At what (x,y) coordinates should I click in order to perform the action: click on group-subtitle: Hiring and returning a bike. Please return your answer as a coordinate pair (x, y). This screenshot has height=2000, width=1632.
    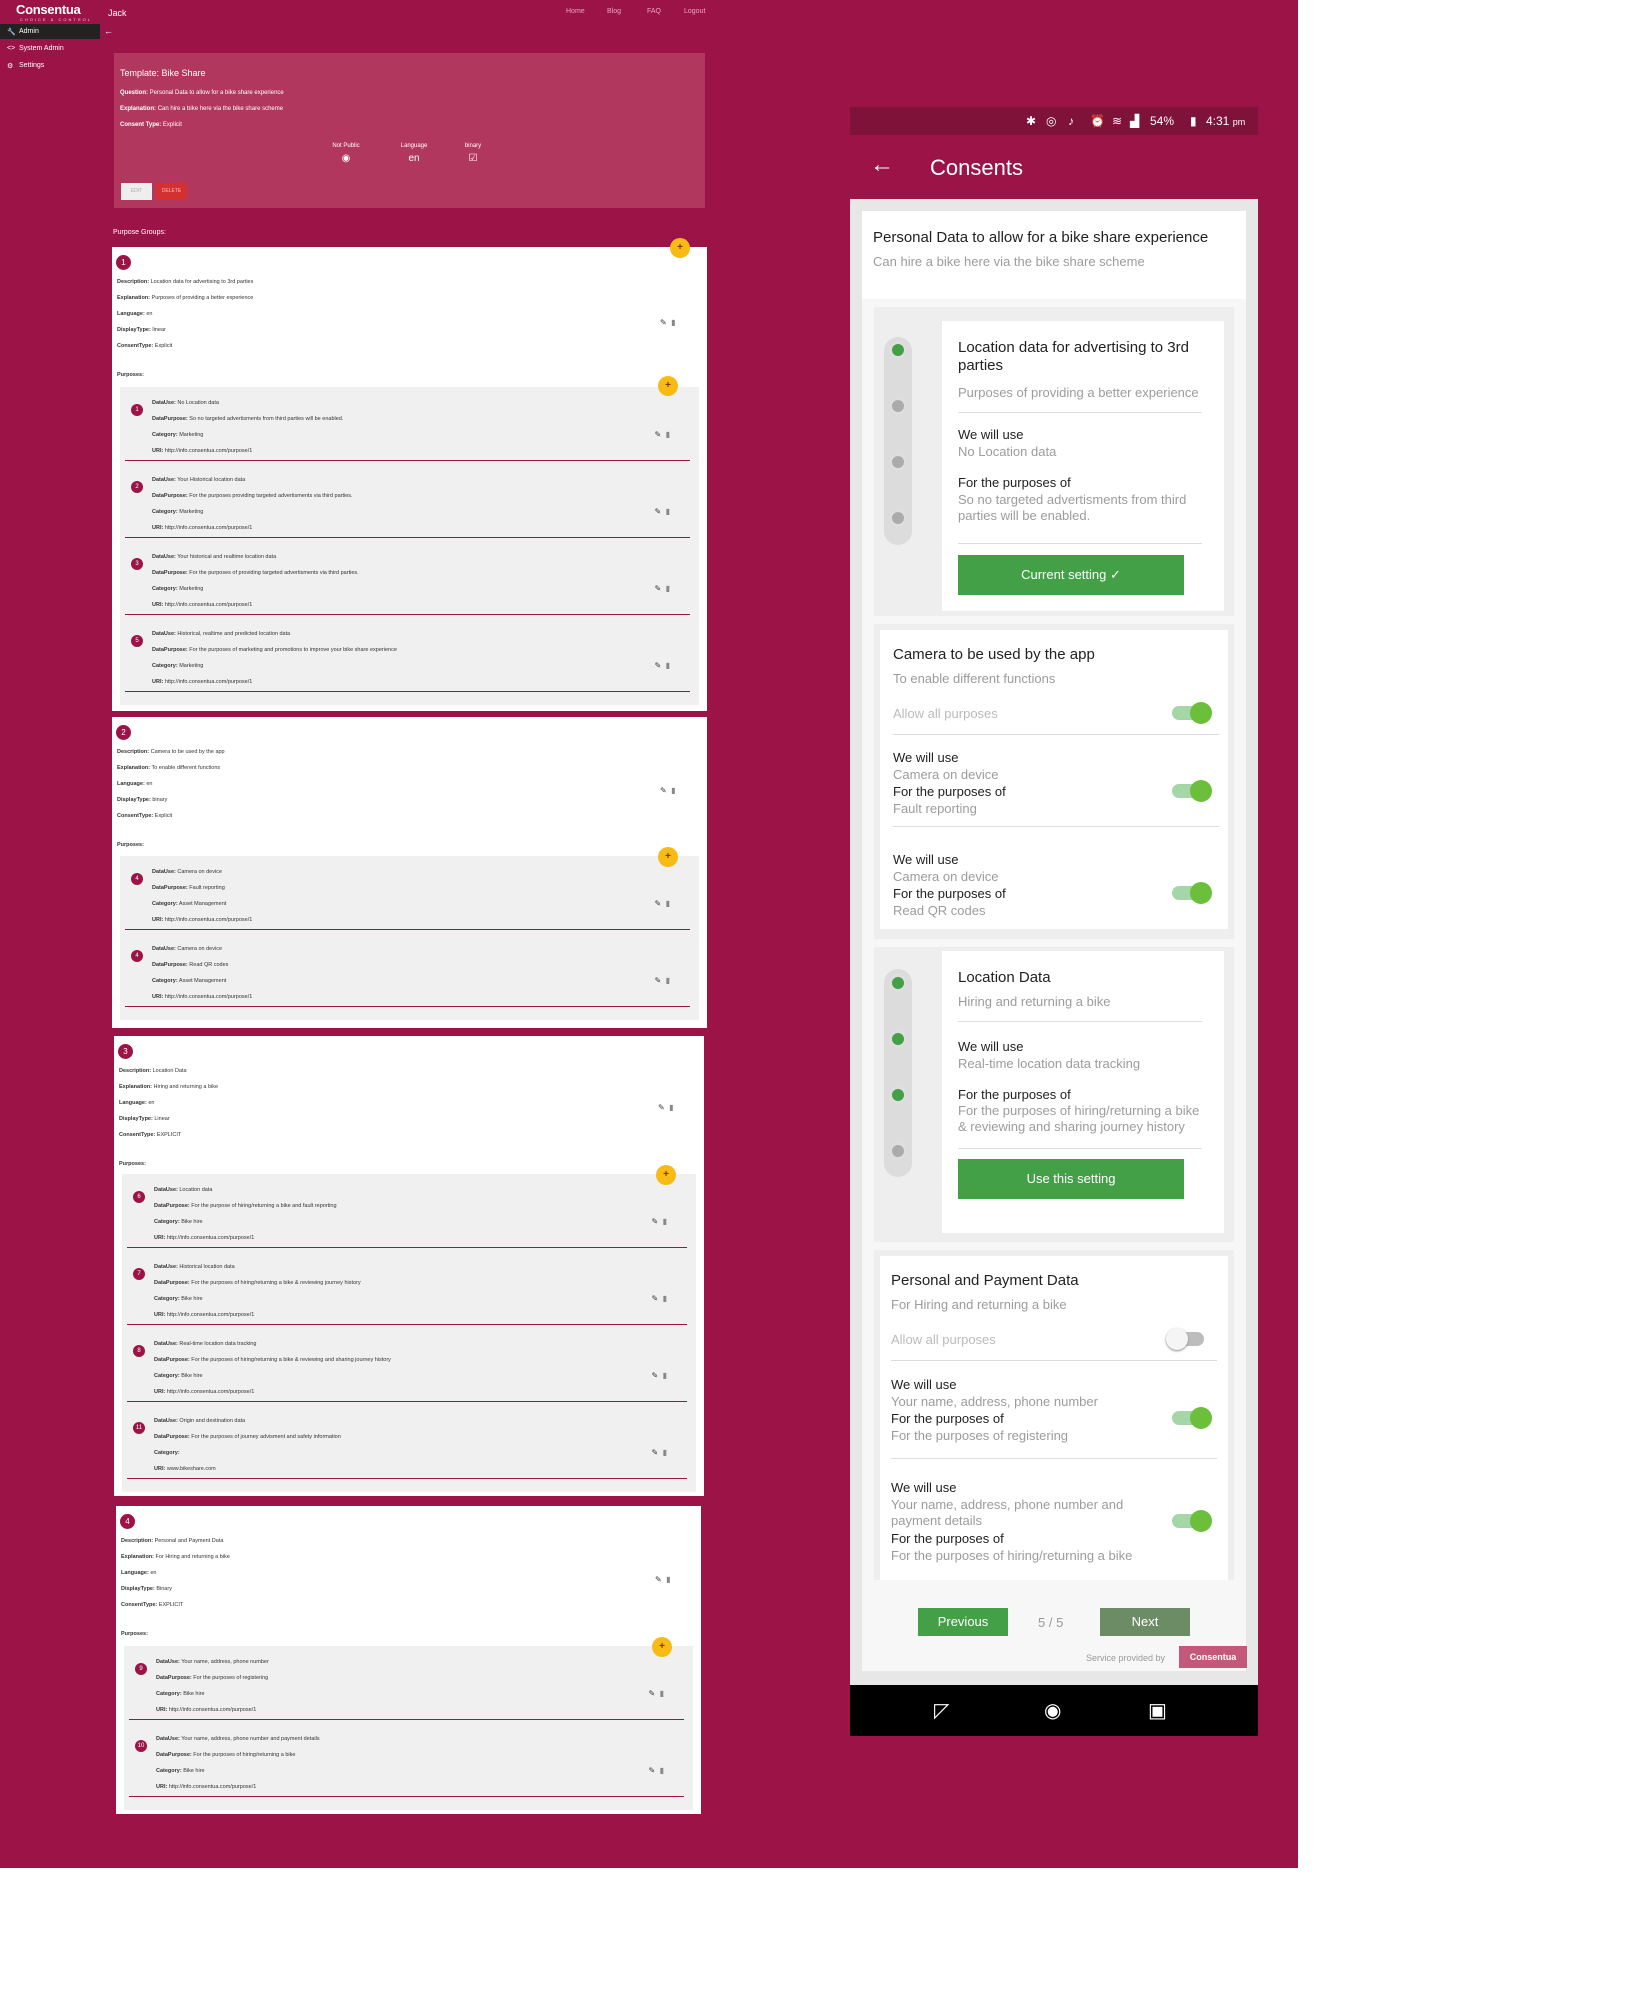
    Looking at the image, I should click on (1034, 1001).